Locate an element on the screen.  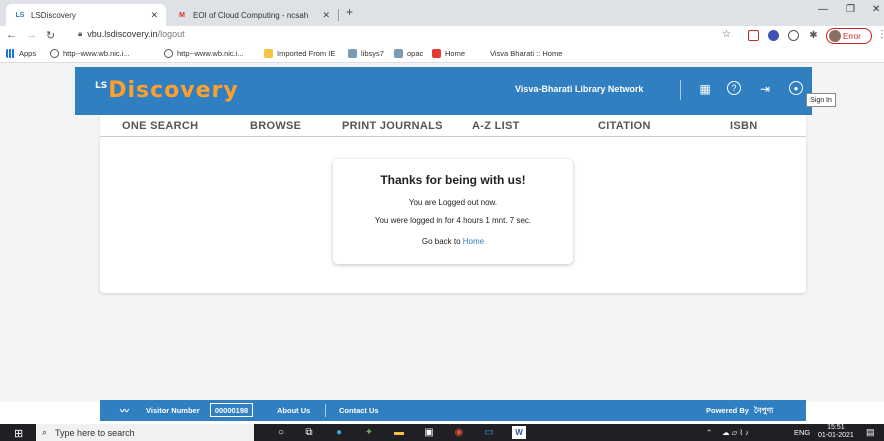
avatar is located at coordinates (835, 36).